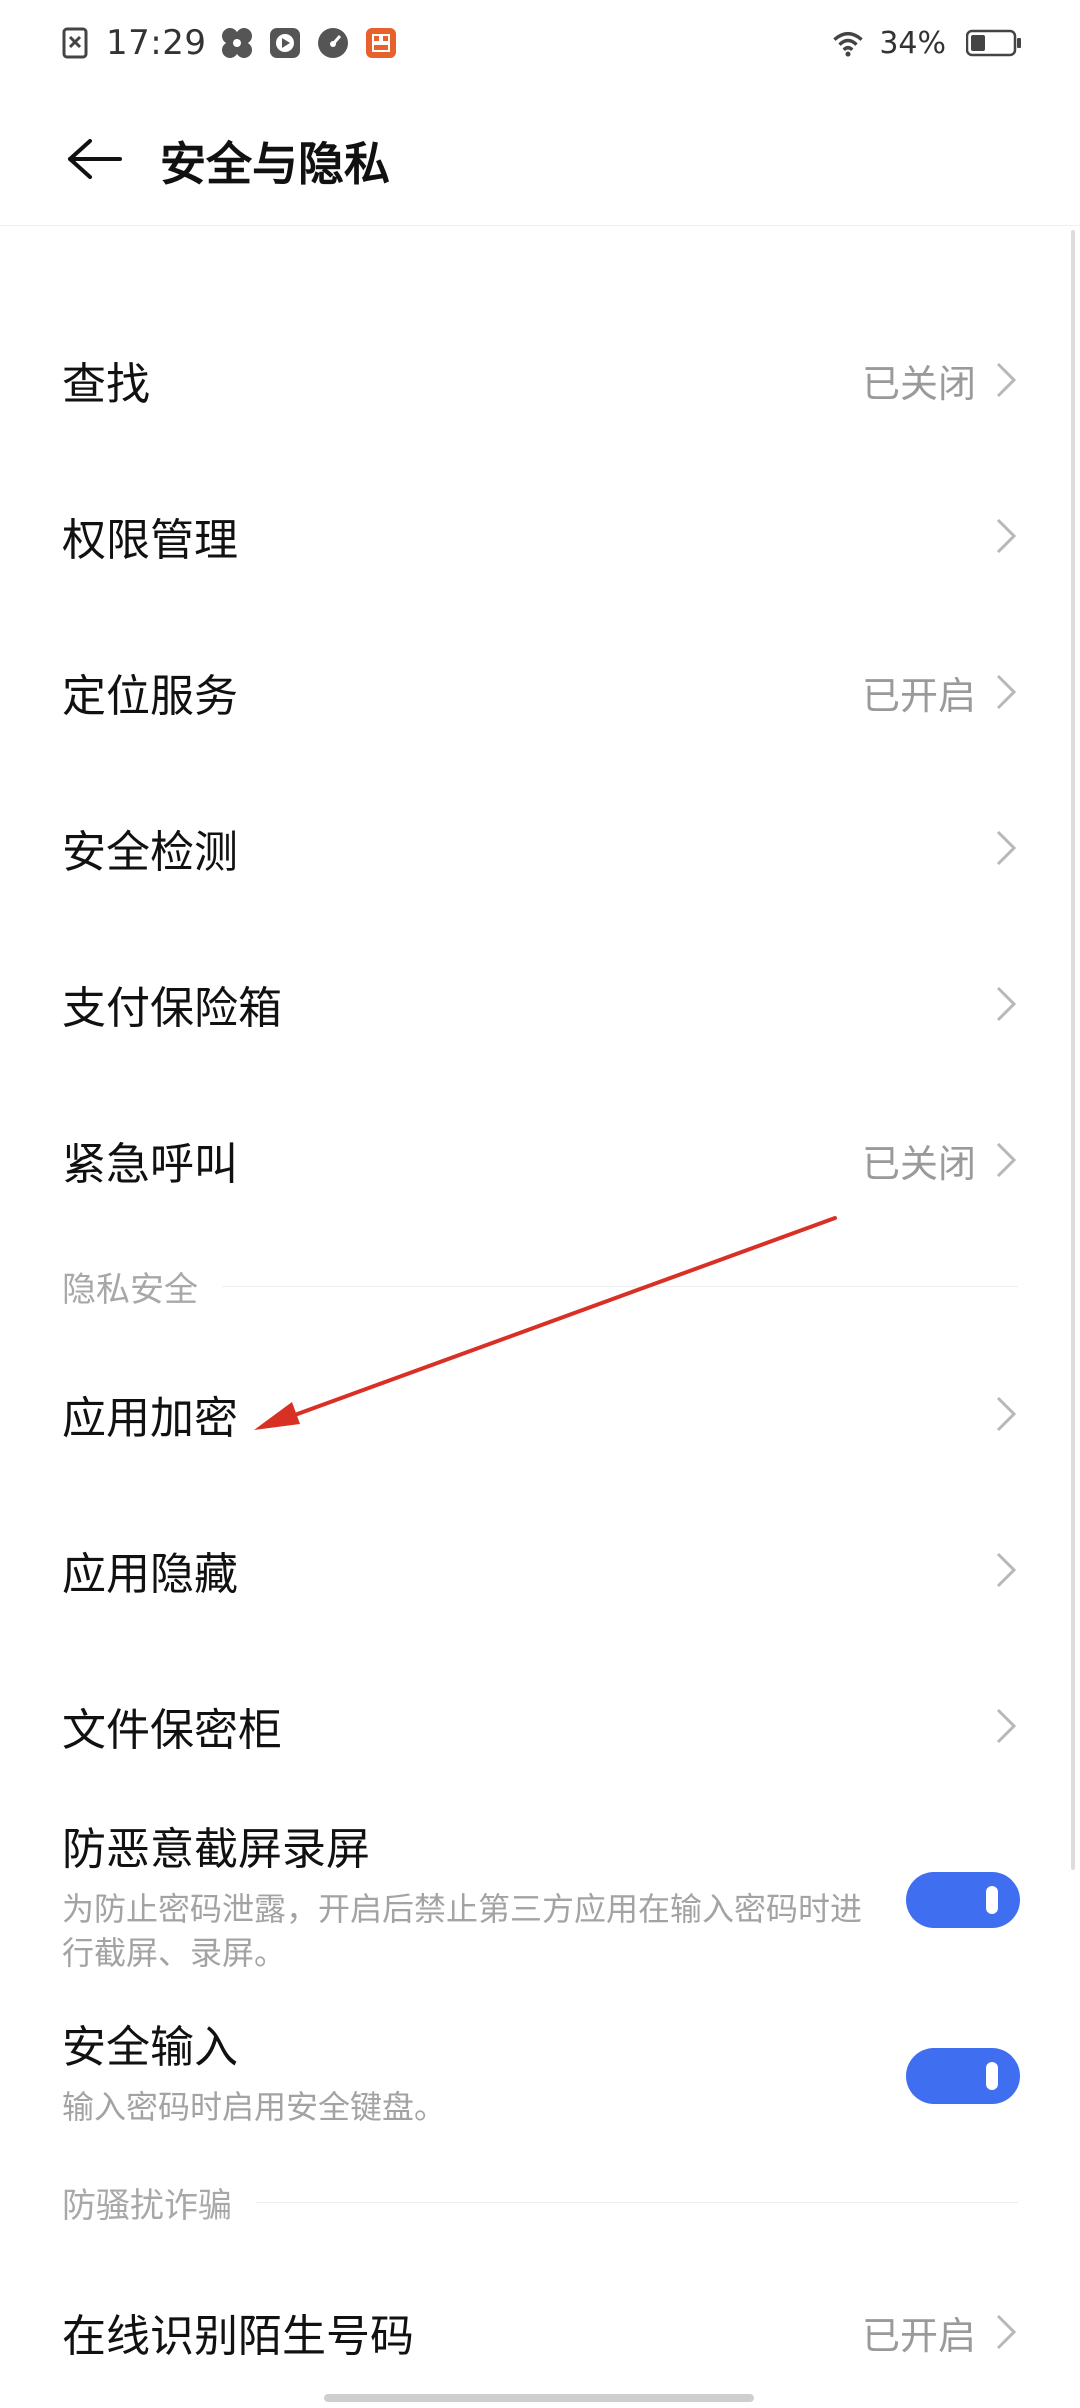  I want to click on row-label: 紧急呼叫, so click(150, 1164).